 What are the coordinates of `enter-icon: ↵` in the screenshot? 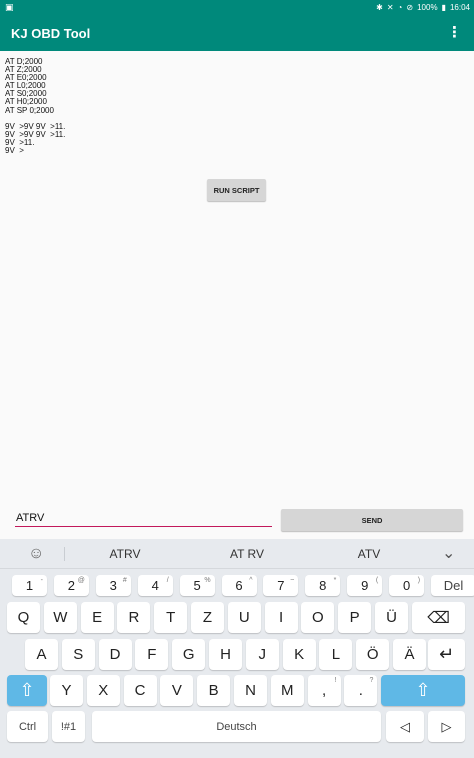 It's located at (446, 654).